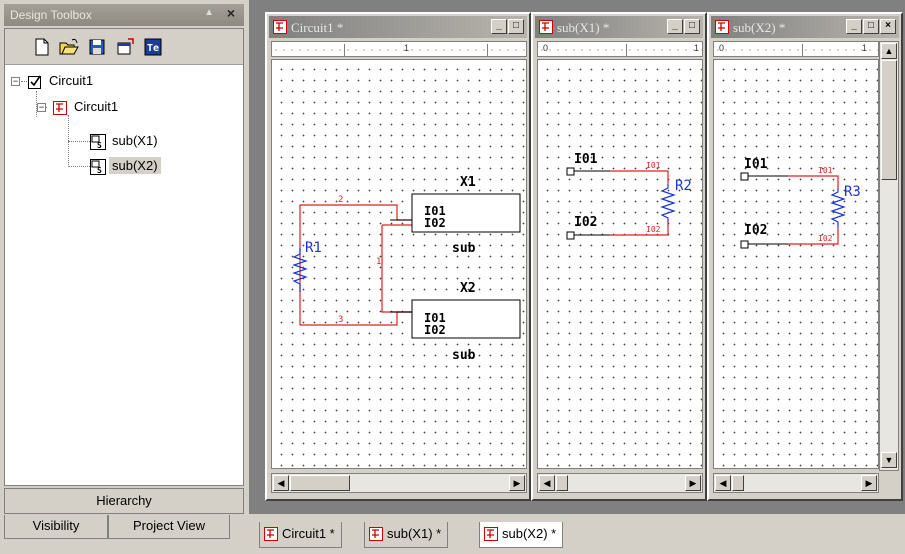  I want to click on net-label: I01, so click(653, 165).